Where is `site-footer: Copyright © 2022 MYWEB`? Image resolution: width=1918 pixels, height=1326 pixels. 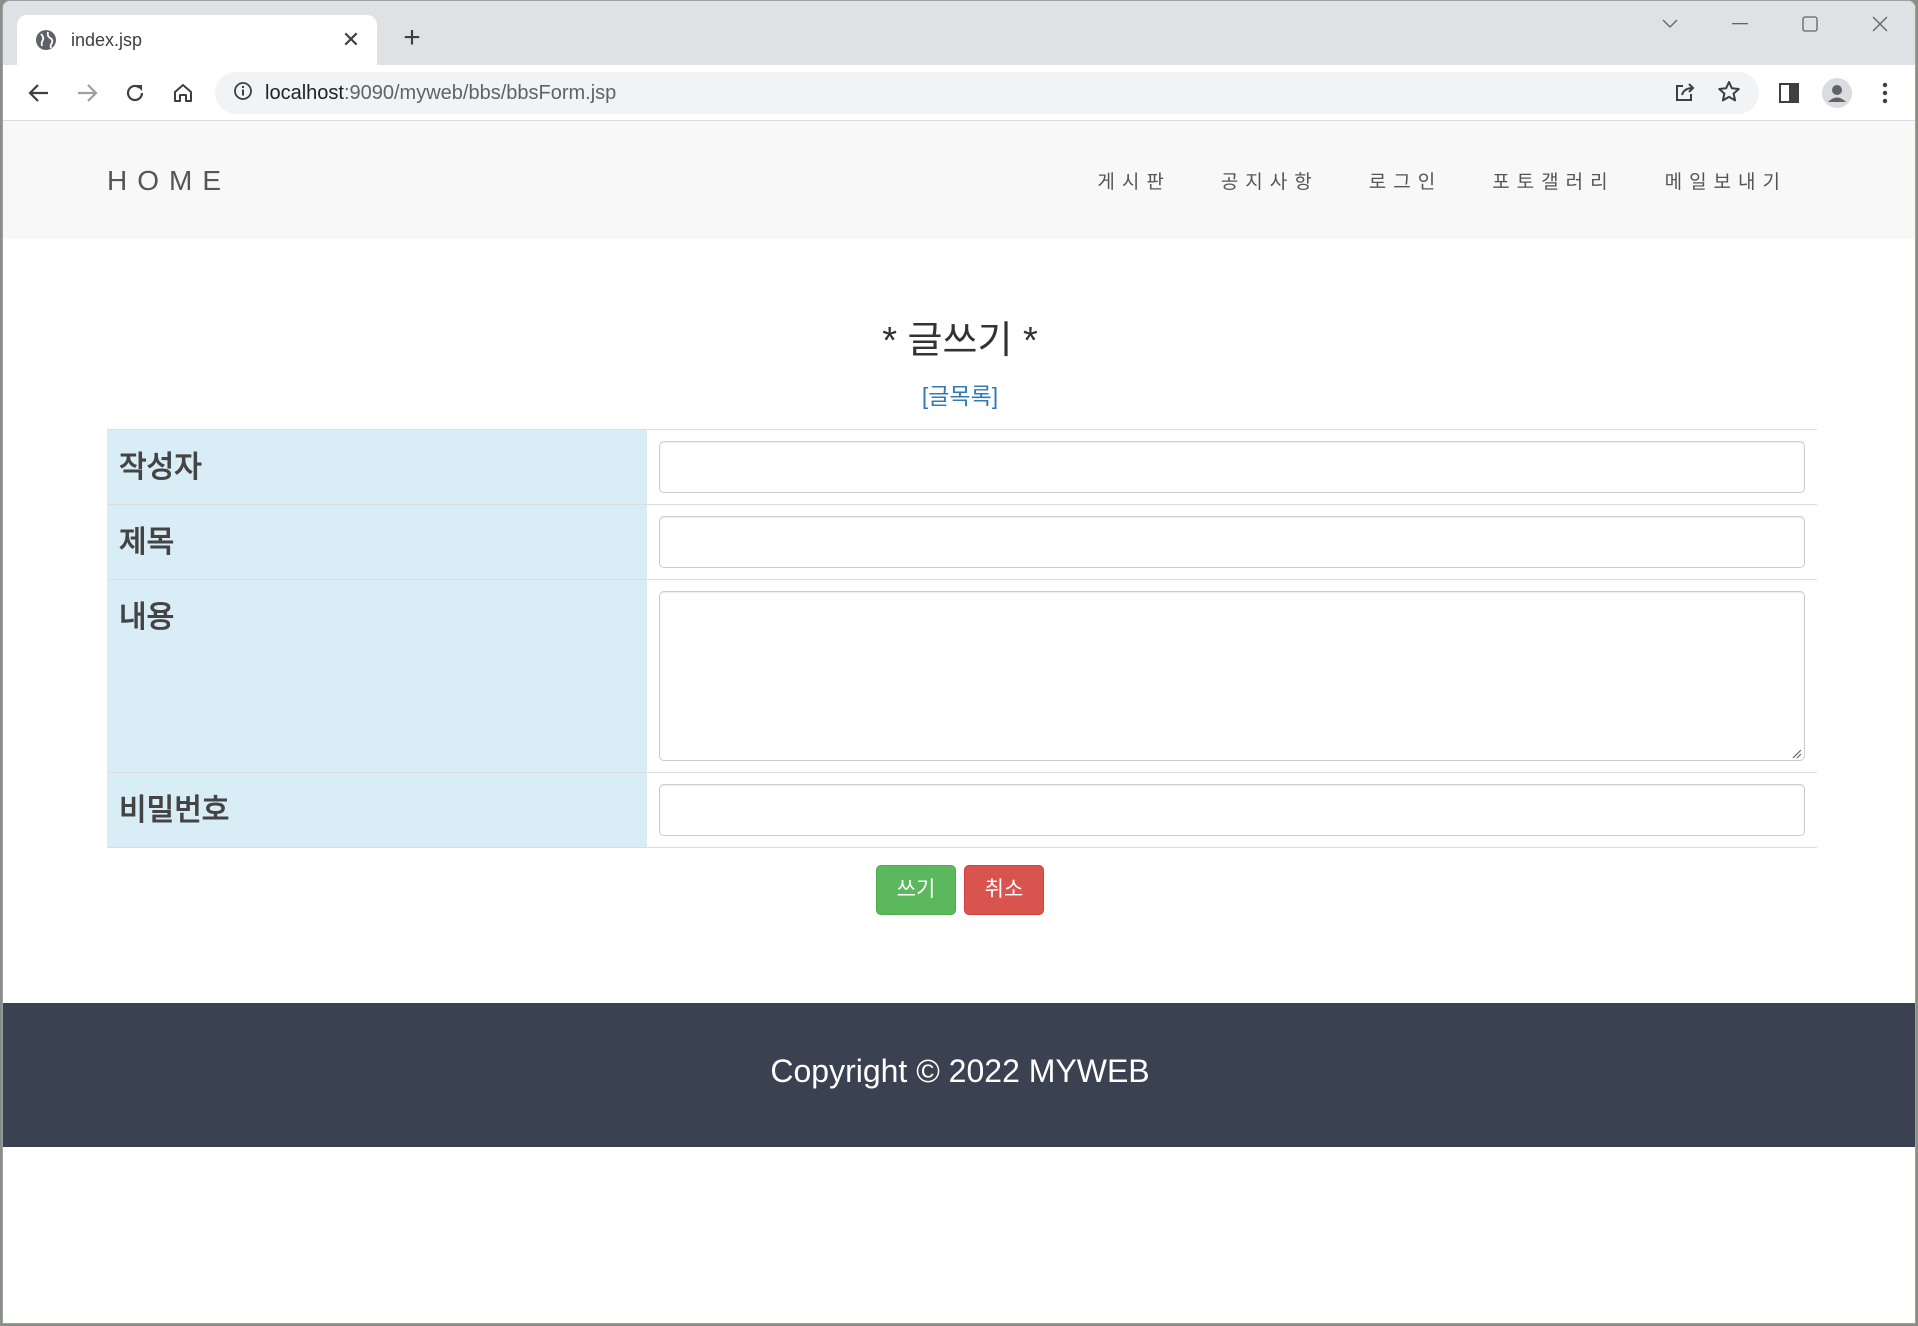
site-footer: Copyright © 2022 MYWEB is located at coordinates (959, 1075).